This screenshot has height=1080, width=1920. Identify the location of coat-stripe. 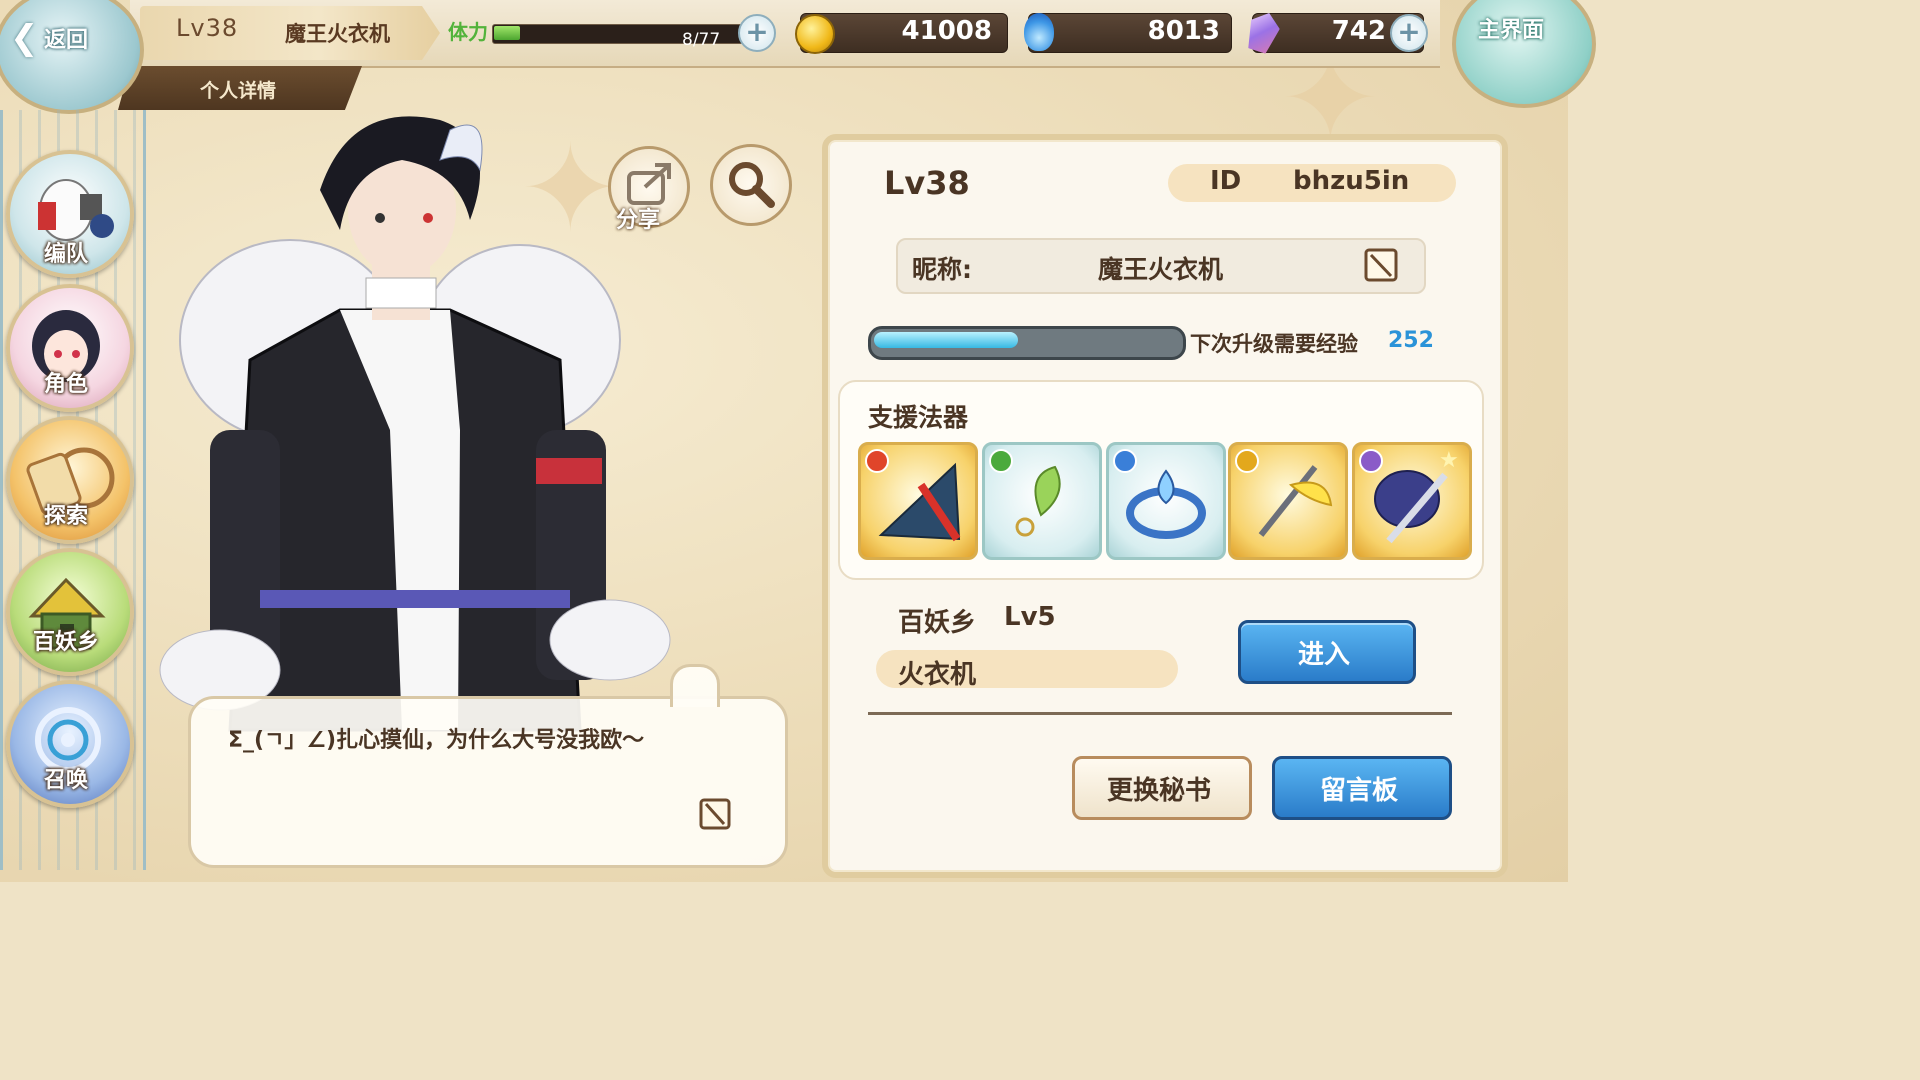
(415, 599).